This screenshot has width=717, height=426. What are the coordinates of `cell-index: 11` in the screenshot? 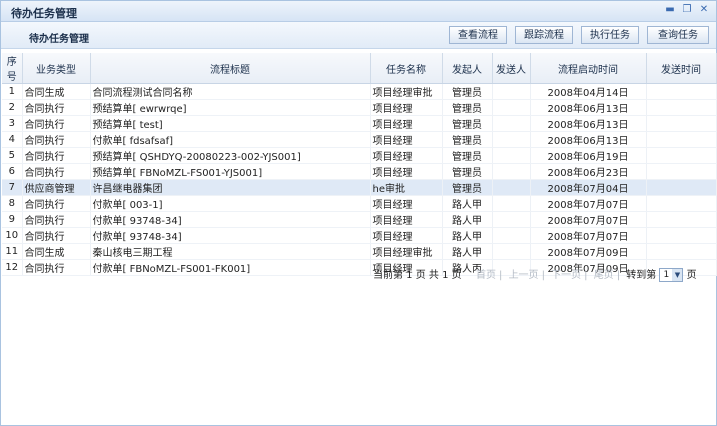 It's located at (12, 251).